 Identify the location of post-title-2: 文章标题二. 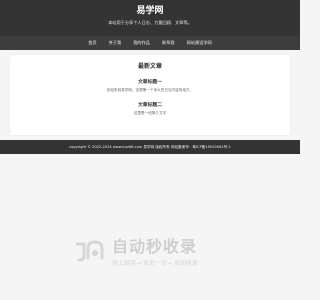
(150, 106).